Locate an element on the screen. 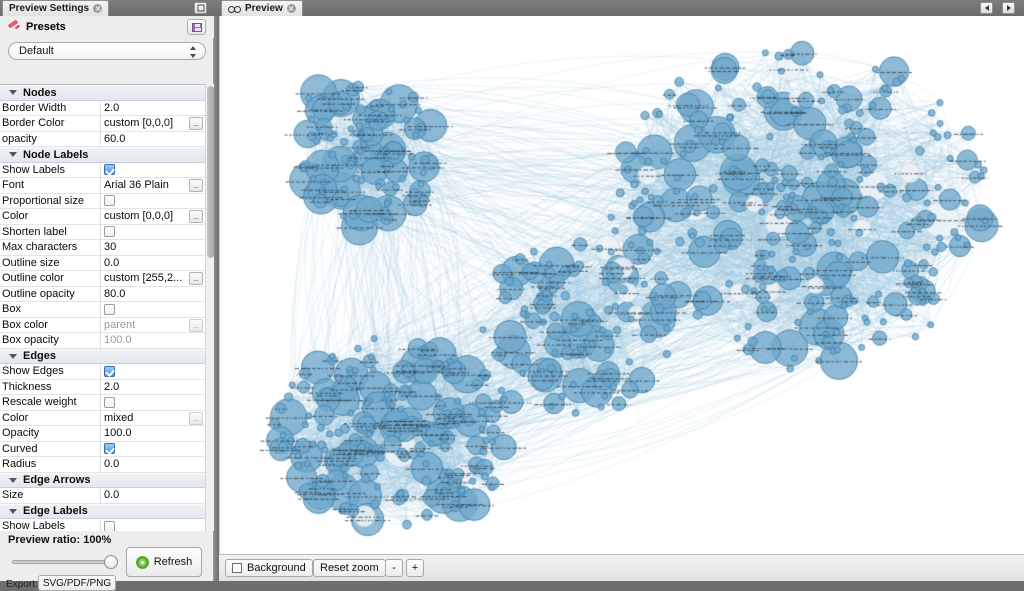  property-row: Size 0.0 is located at coordinates (102, 496).